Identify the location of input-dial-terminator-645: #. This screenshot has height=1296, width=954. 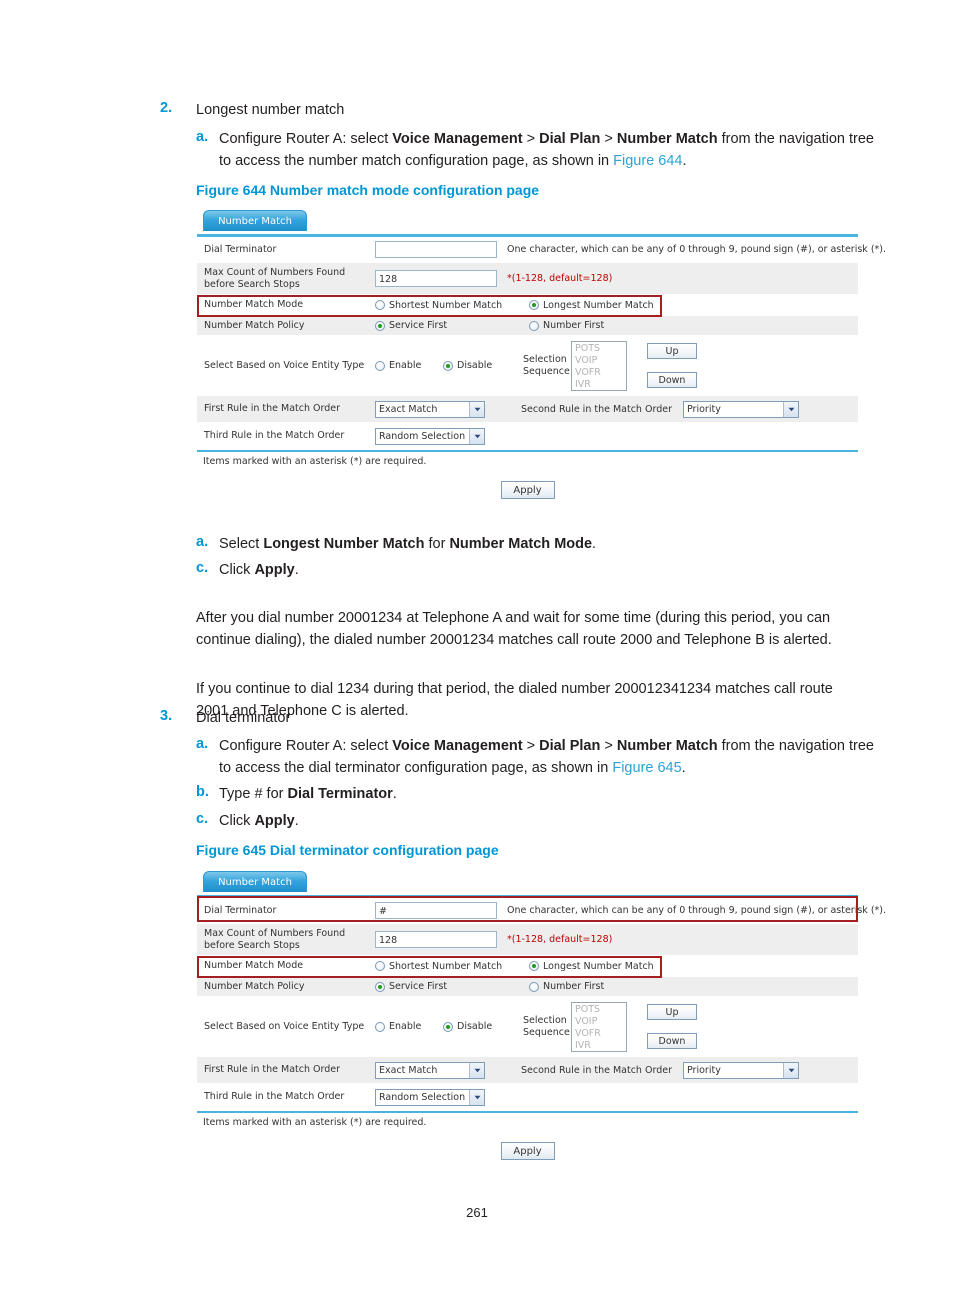
(436, 910).